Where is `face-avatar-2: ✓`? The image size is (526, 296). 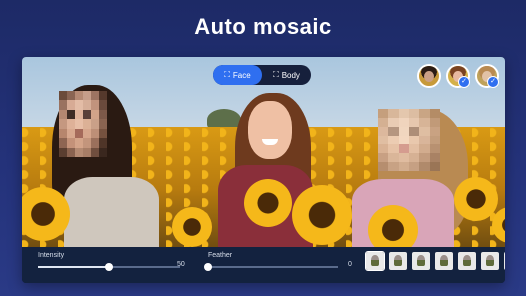 face-avatar-2: ✓ is located at coordinates (458, 76).